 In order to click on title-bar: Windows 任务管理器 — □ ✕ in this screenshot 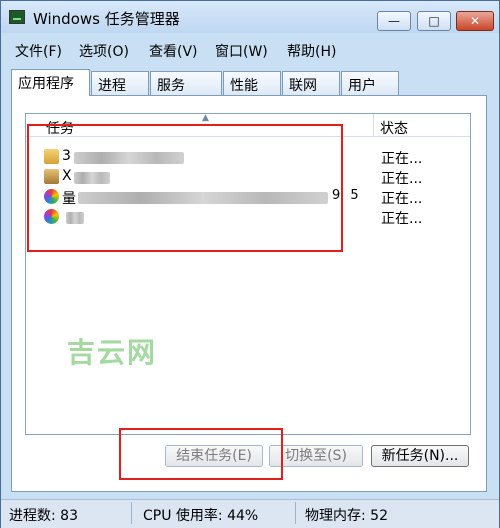, I will do `click(250, 17)`.